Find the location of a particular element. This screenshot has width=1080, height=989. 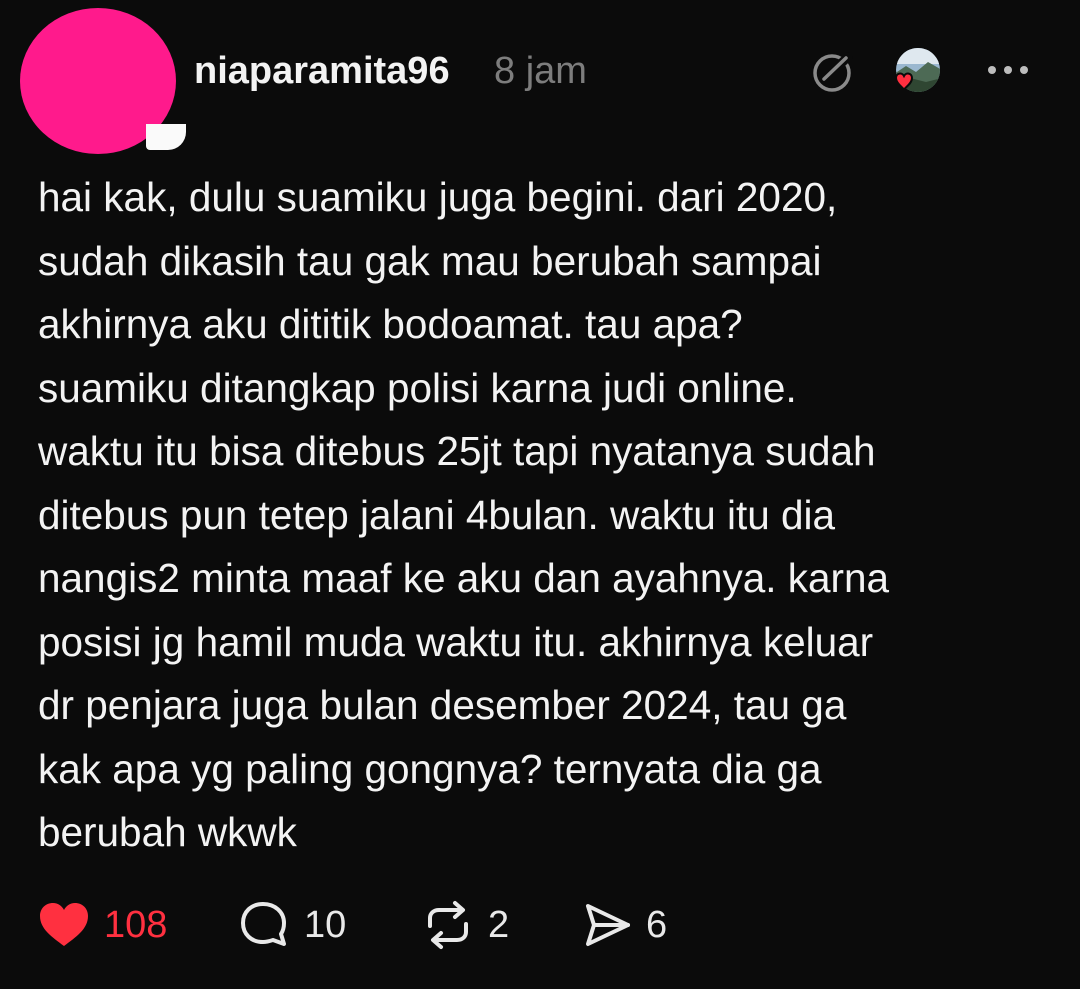

post-actions: 108 10 2 6 is located at coordinates (540, 925).